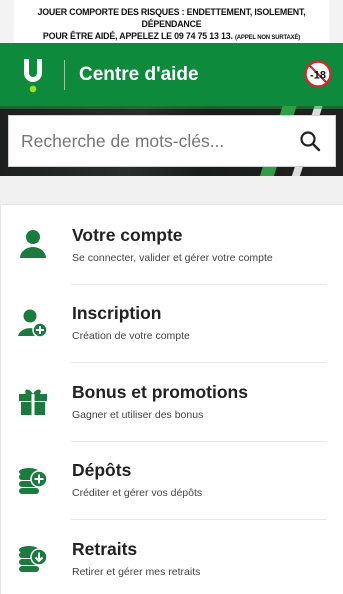 This screenshot has width=343, height=594. I want to click on unibet-logo-icon, so click(33, 75).